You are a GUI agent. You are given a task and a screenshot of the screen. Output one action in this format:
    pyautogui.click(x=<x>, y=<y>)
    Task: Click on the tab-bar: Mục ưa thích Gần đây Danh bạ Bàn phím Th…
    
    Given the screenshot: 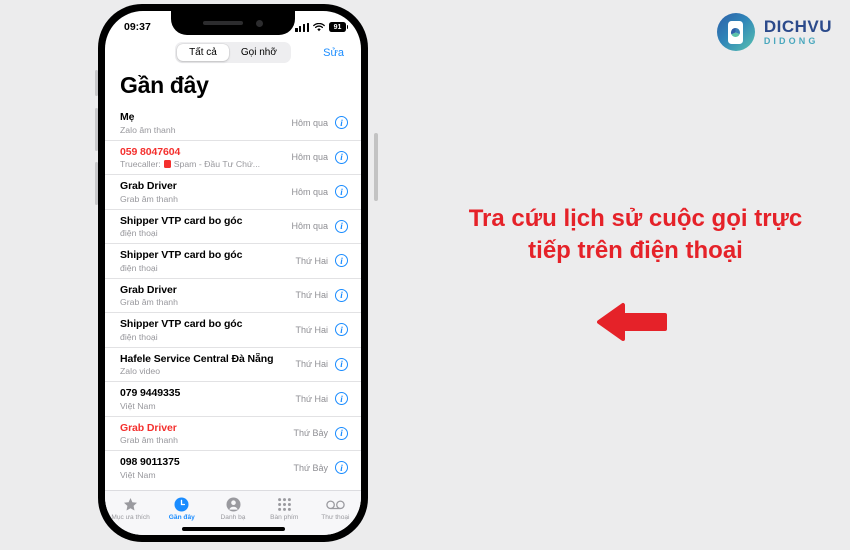 What is the action you would take?
    pyautogui.click(x=233, y=506)
    